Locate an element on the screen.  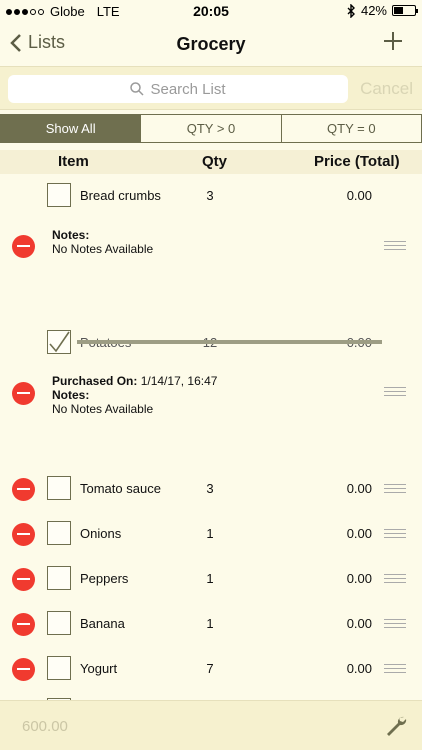
add-item-button is located at coordinates (393, 43).